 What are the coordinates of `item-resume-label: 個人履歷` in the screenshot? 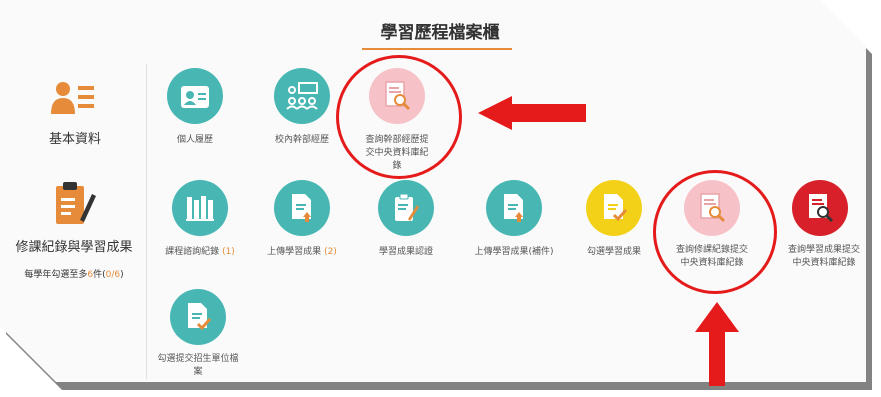 It's located at (194, 140).